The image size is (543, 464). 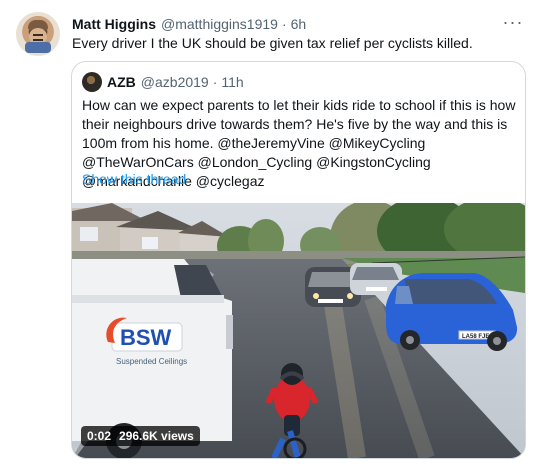 I want to click on car-plate: LA58 FJE, so click(x=475, y=337).